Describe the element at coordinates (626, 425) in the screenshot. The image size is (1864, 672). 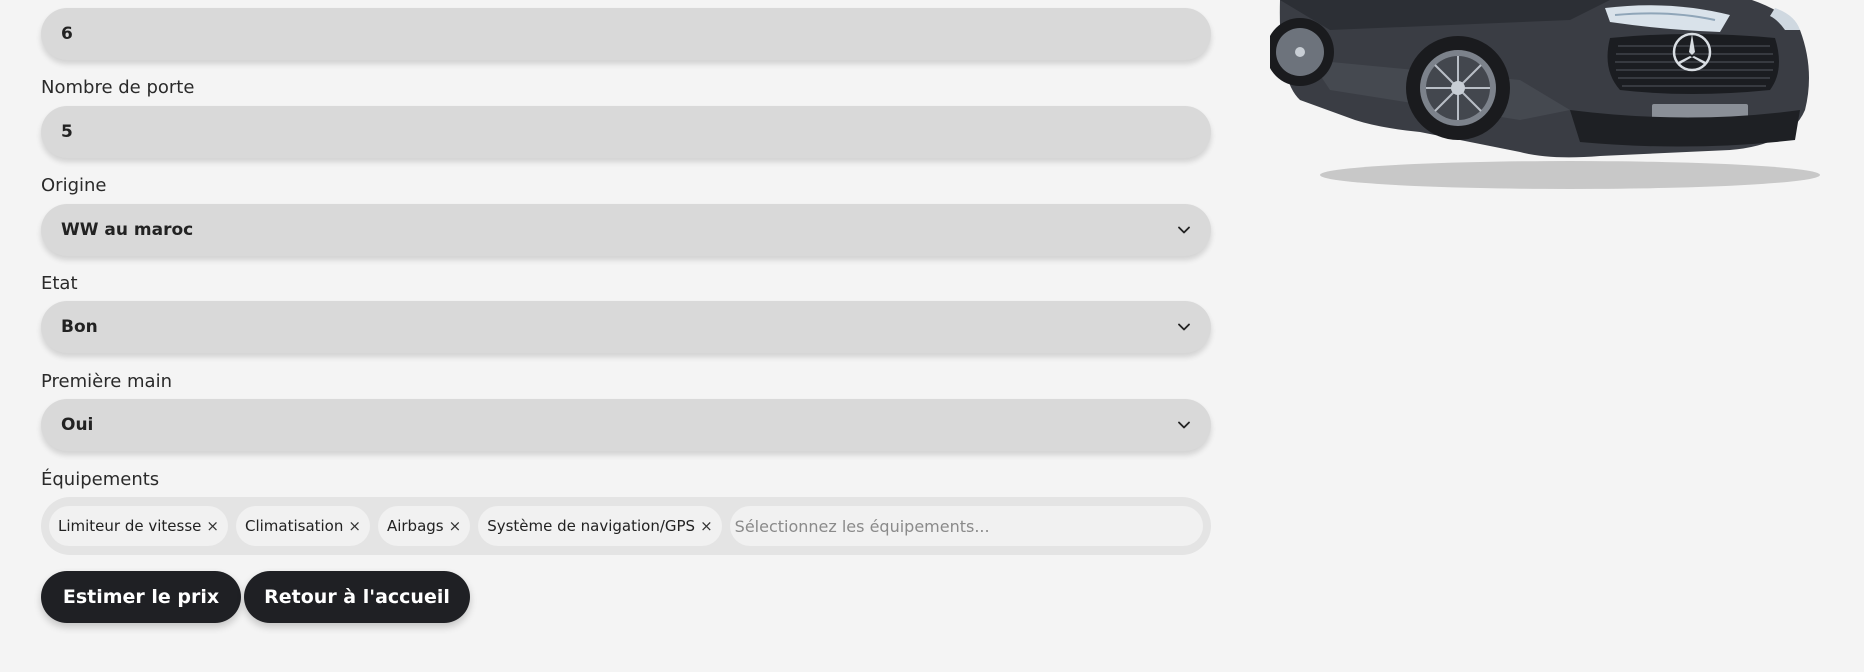
I see `first-hand-select: Oui` at that location.